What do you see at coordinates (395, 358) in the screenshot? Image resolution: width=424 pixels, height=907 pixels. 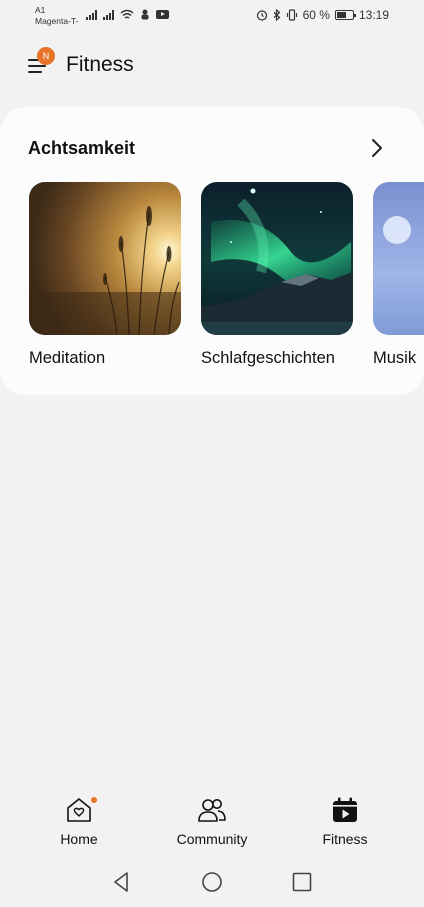 I see `tile-label: Musik` at bounding box center [395, 358].